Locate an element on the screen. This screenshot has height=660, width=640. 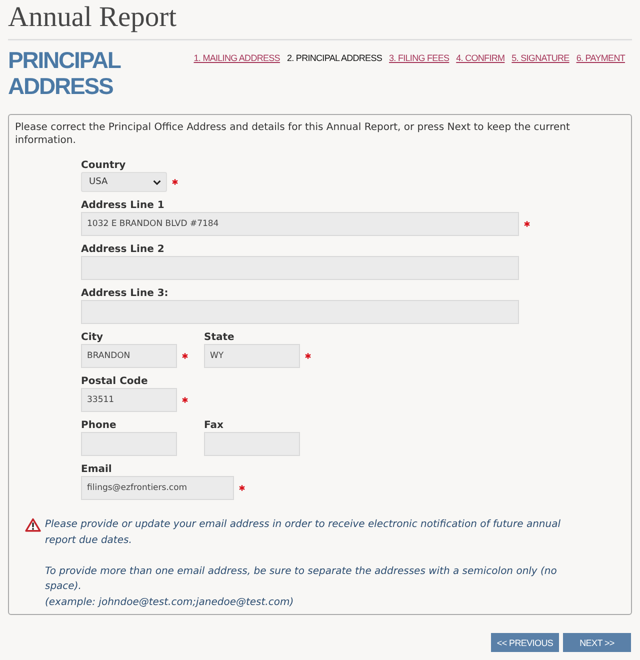
chevron-icon is located at coordinates (157, 182).